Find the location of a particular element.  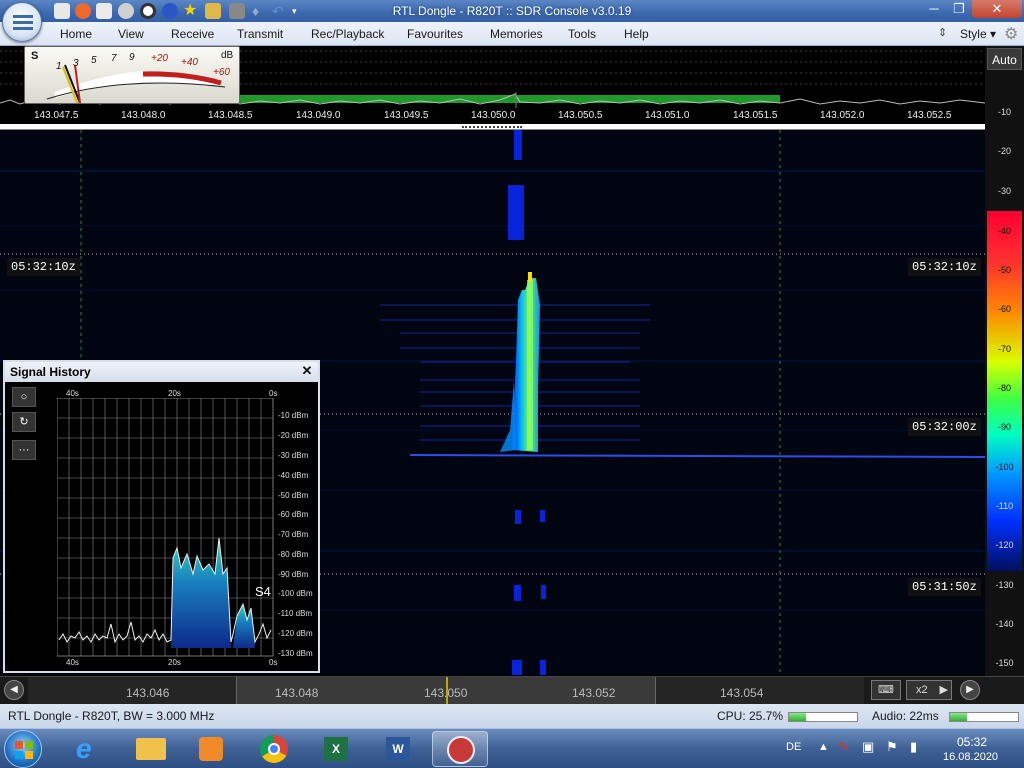

history-dbm-label: -50 dBm is located at coordinates (293, 495).